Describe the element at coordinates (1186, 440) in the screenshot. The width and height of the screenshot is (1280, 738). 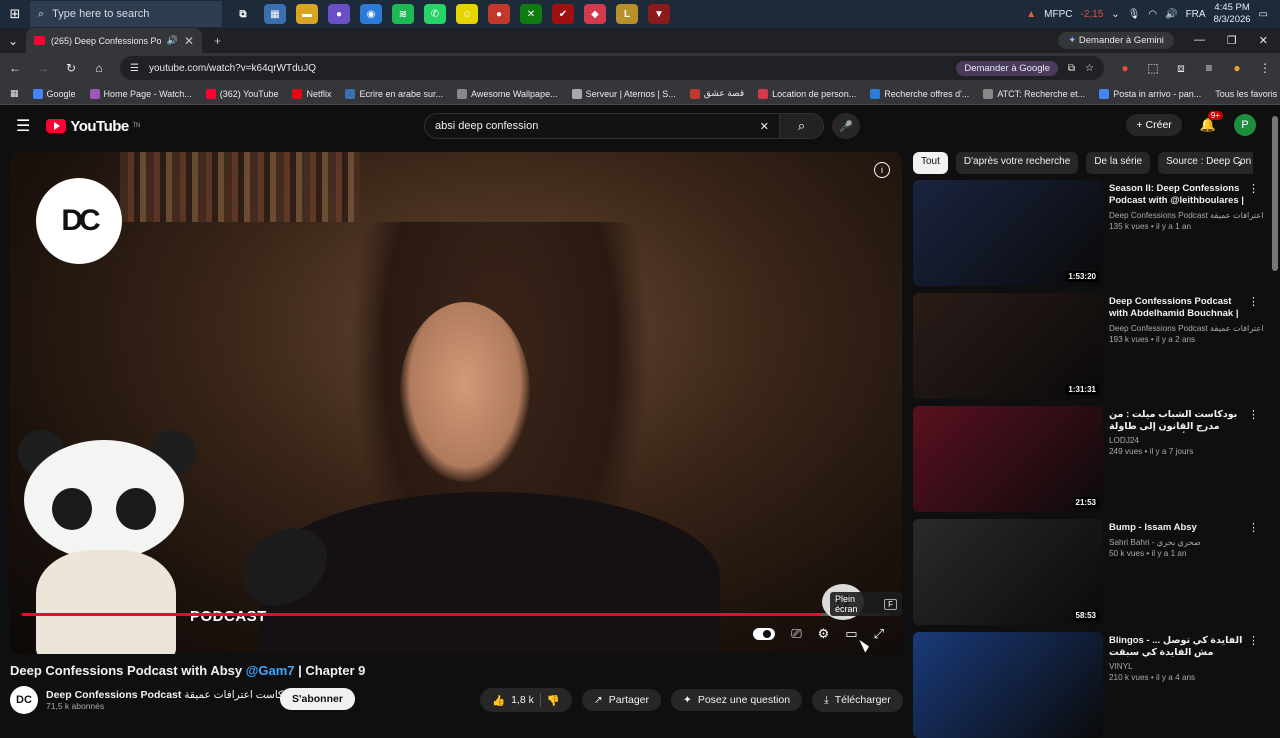
I see `recommendation-channel: LODJ24` at that location.